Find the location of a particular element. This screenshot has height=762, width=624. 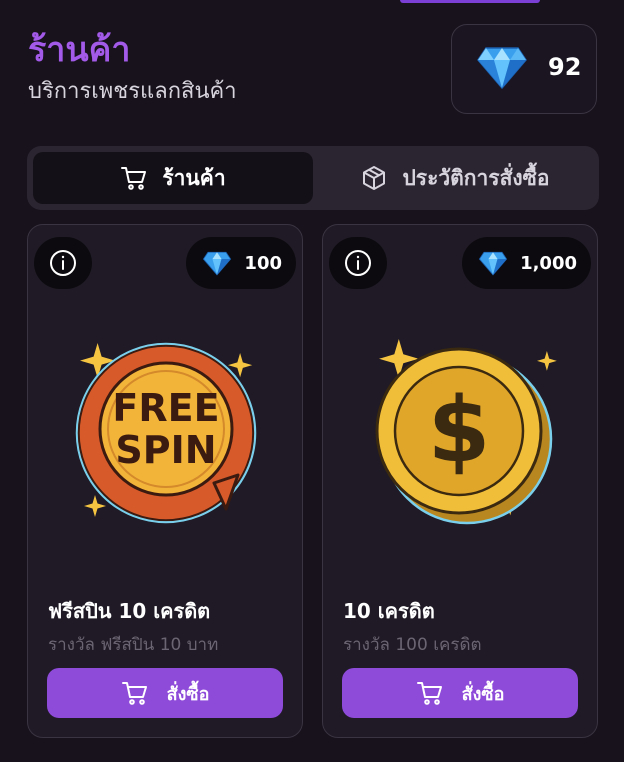

page-title: ร้านค้า is located at coordinates (79, 50).